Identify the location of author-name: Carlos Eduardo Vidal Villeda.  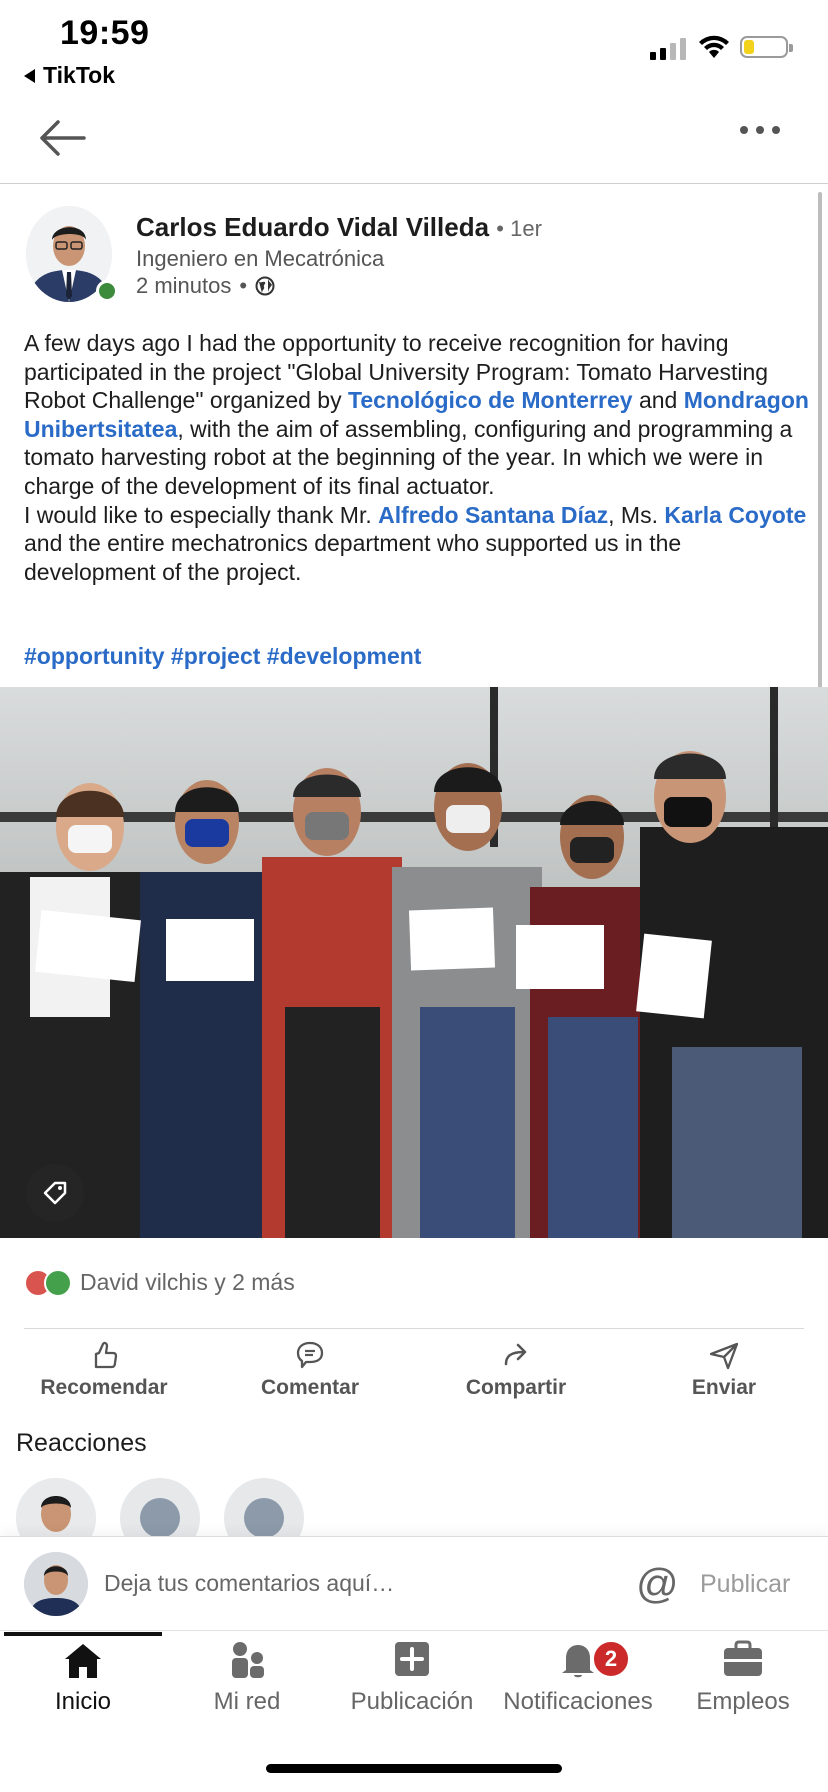
(312, 227).